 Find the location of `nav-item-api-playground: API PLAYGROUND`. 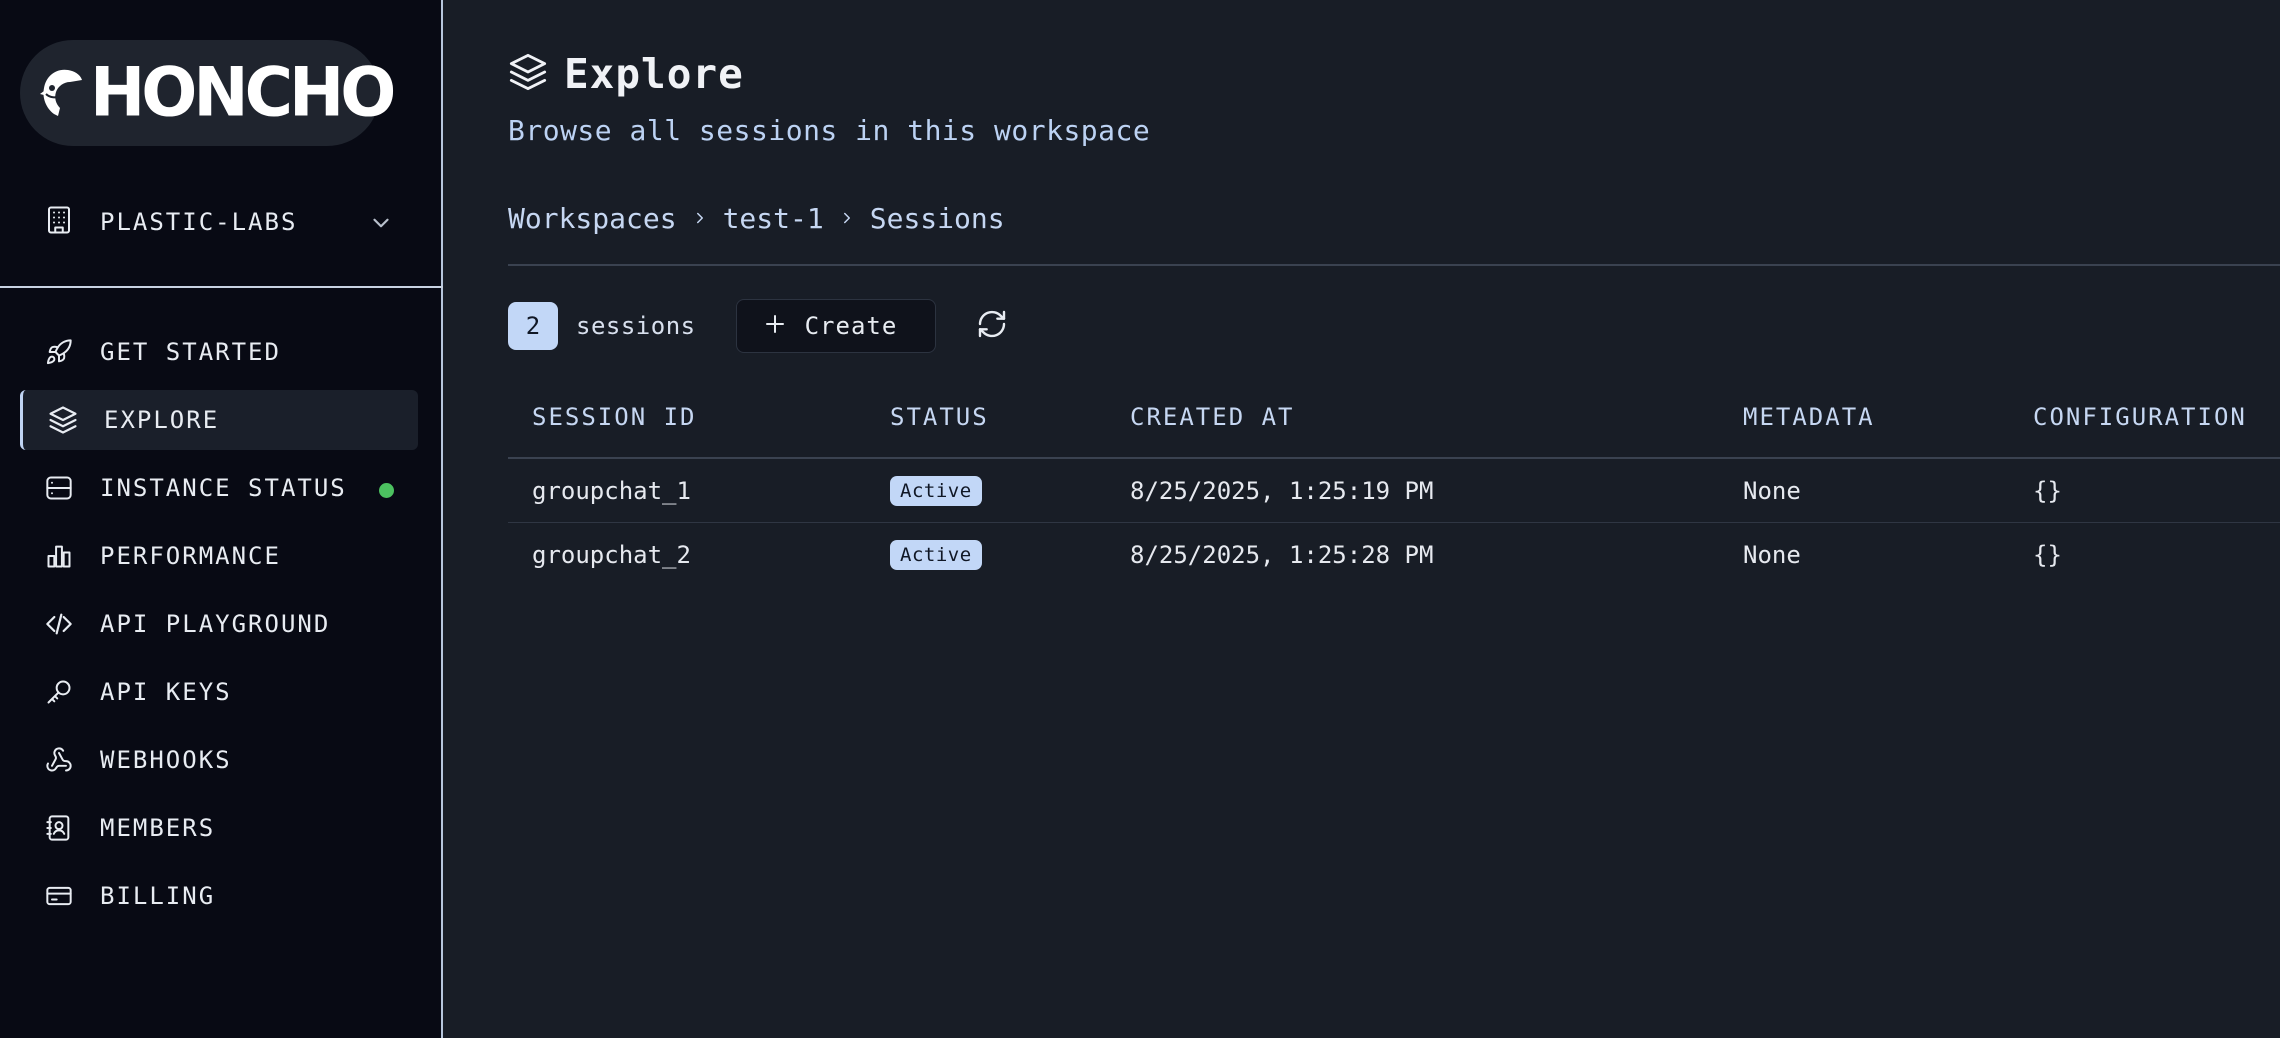

nav-item-api-playground: API PLAYGROUND is located at coordinates (219, 624).